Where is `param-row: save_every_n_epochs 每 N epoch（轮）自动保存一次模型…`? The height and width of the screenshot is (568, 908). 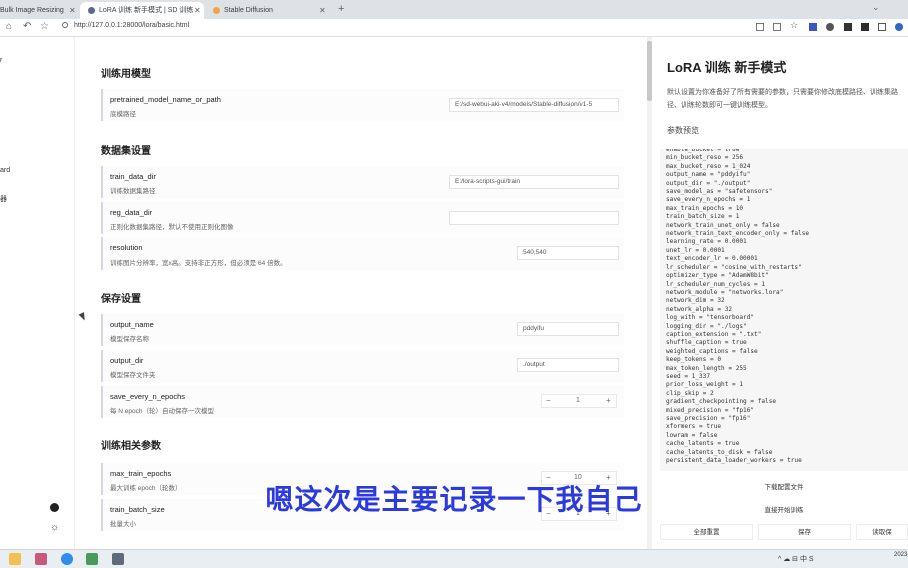
param-row: save_every_n_epochs 每 N epoch（轮）自动保存一次模型… is located at coordinates (362, 402).